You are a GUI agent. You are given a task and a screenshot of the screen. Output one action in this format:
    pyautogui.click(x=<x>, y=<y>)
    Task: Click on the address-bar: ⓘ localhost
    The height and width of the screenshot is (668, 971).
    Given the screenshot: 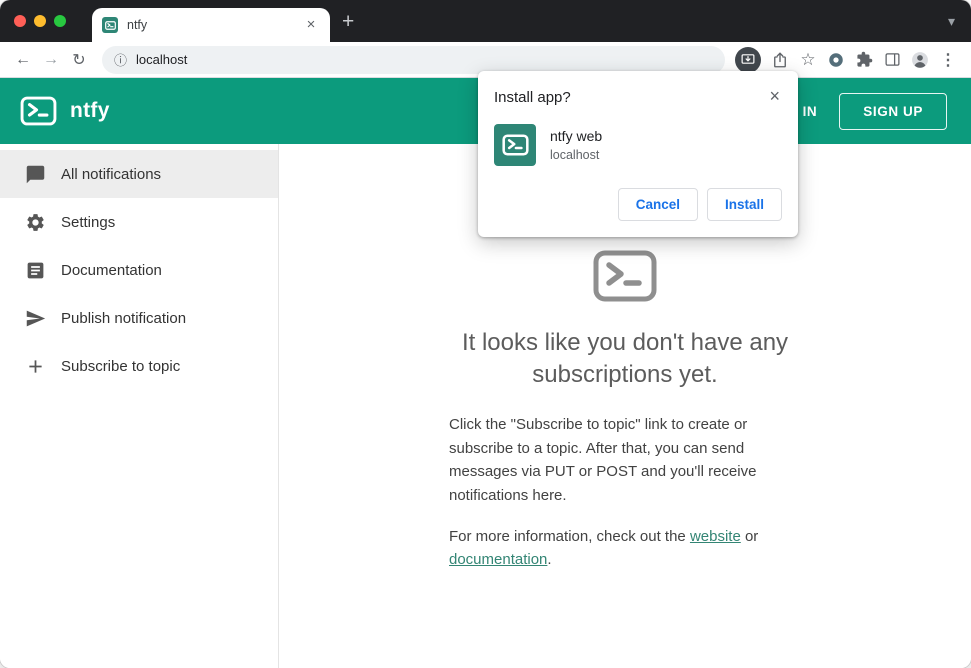 What is the action you would take?
    pyautogui.click(x=413, y=59)
    